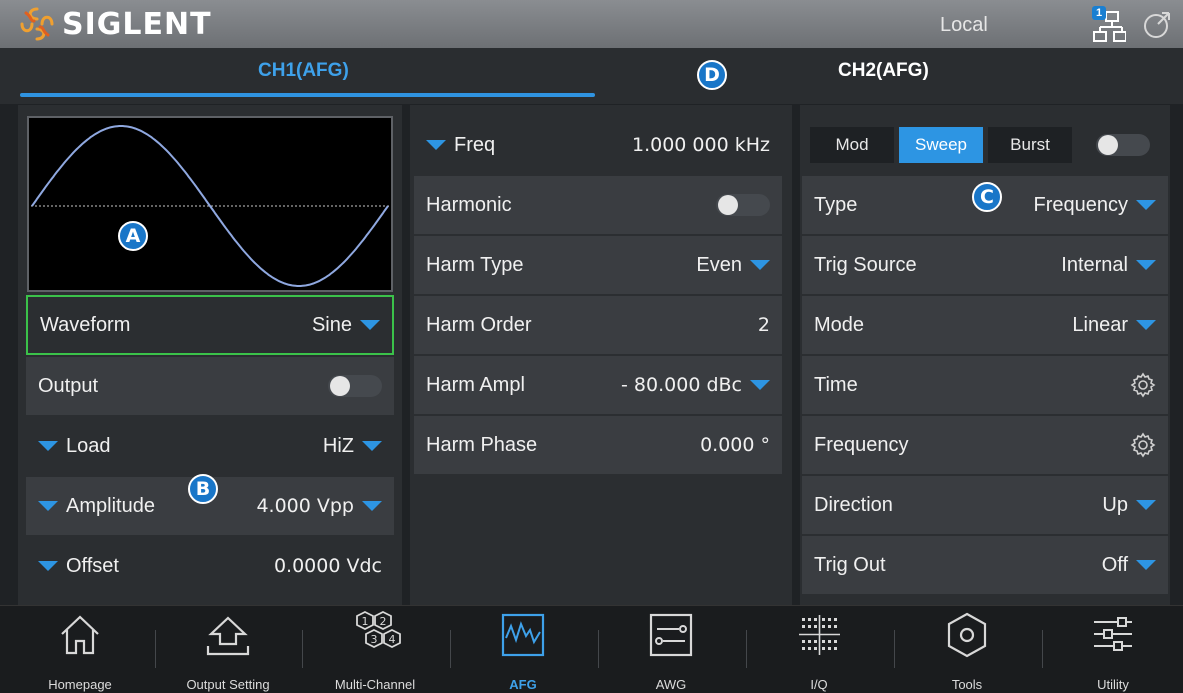 The image size is (1183, 693). What do you see at coordinates (819, 684) in the screenshot?
I see `nav-label: I/Q` at bounding box center [819, 684].